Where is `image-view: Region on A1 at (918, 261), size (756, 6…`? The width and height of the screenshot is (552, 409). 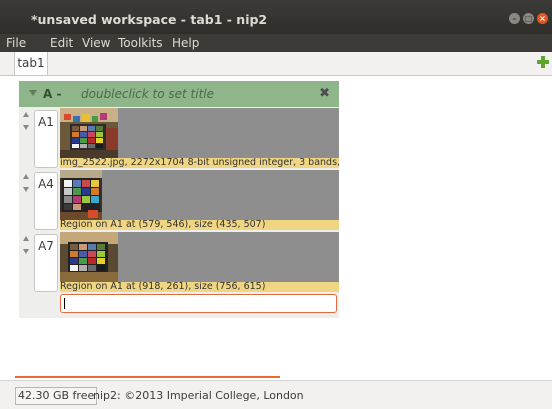
image-view: Region on A1 at (918, 261), size (756, 6… is located at coordinates (199, 262).